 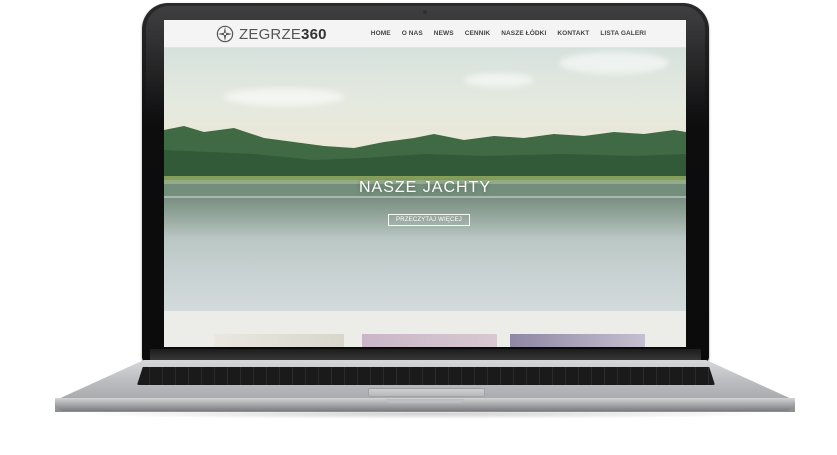 I want to click on laptop-hinge, so click(x=425, y=355).